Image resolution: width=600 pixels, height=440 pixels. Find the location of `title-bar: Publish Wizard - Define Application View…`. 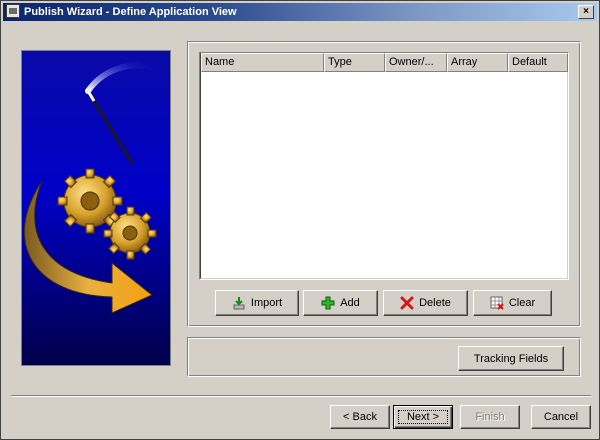

title-bar: Publish Wizard - Define Application View… is located at coordinates (300, 12).